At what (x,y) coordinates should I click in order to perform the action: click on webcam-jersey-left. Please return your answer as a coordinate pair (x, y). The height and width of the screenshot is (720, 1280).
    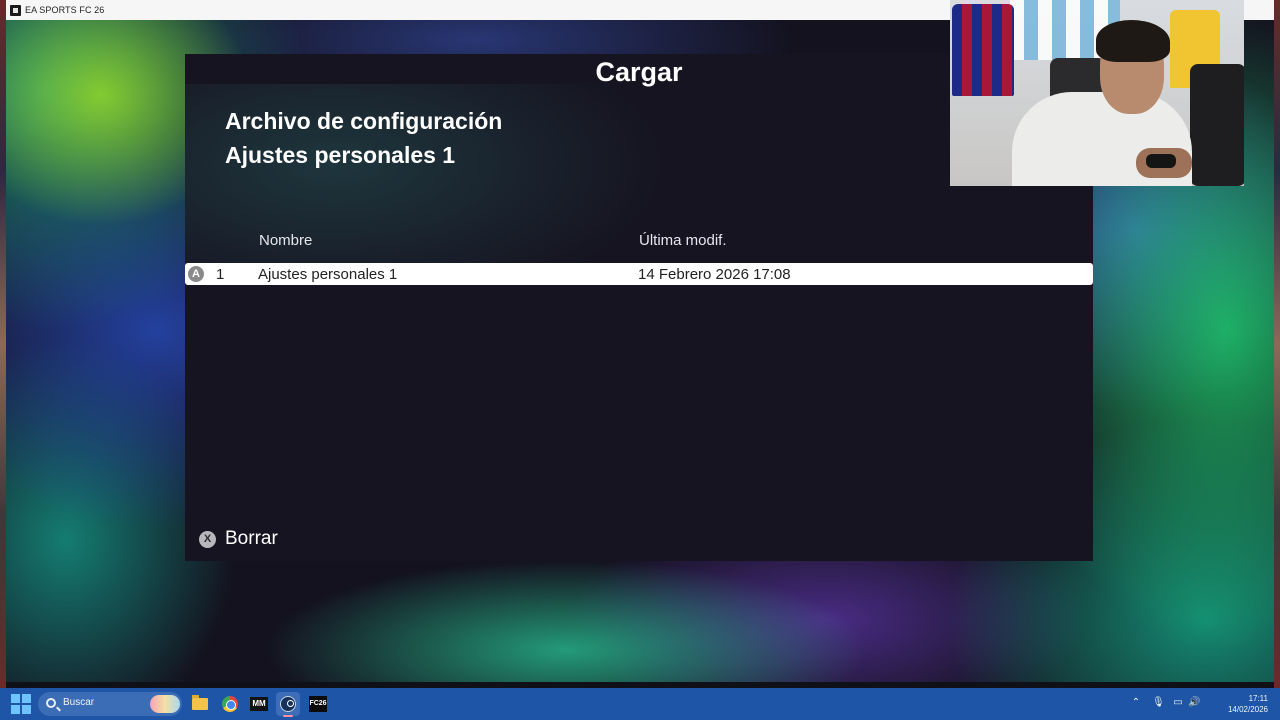
    Looking at the image, I should click on (983, 50).